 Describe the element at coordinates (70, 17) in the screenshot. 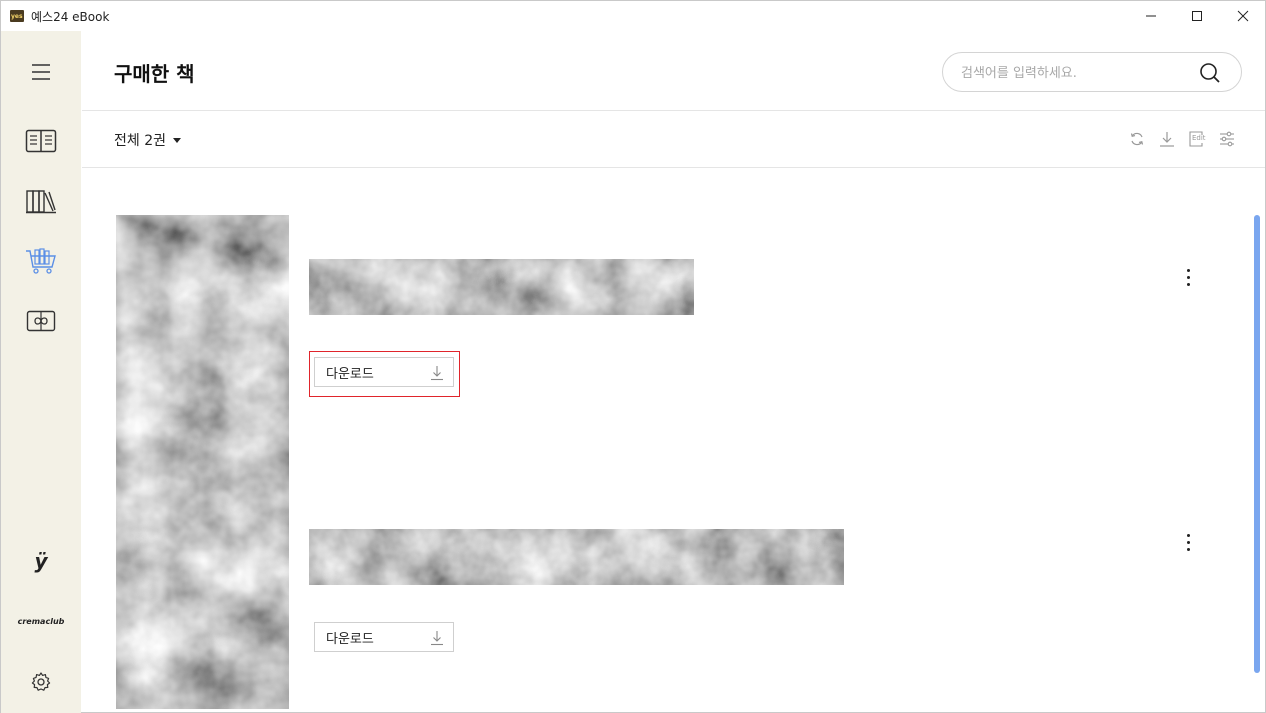

I see `window-title: 예스24 eBook` at that location.